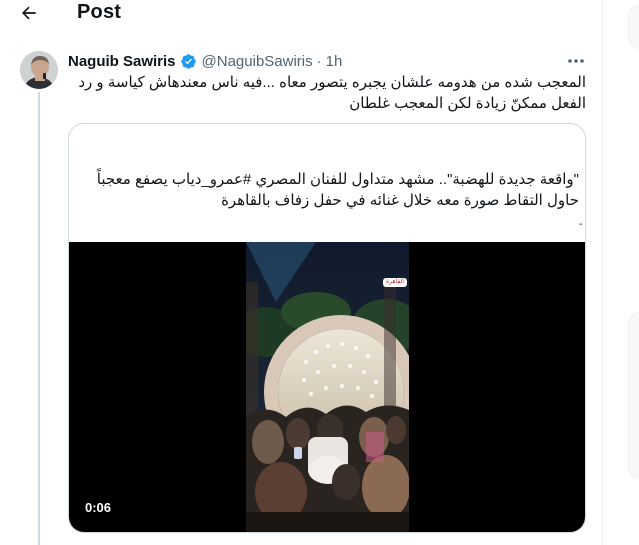 The height and width of the screenshot is (545, 639). I want to click on author-row: Naguib Sawiris @NaguibSawiris · 1h, so click(205, 61).